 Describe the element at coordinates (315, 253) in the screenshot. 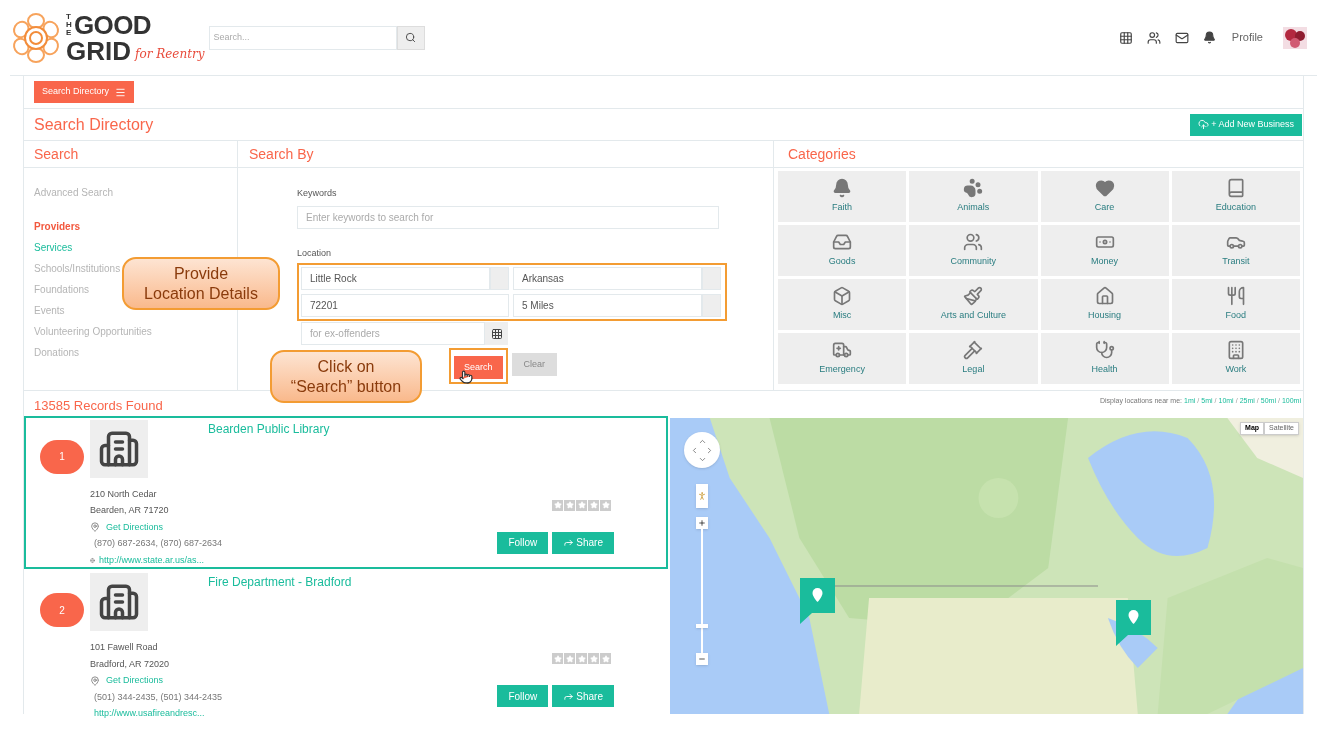

I see `field-label: Location` at that location.